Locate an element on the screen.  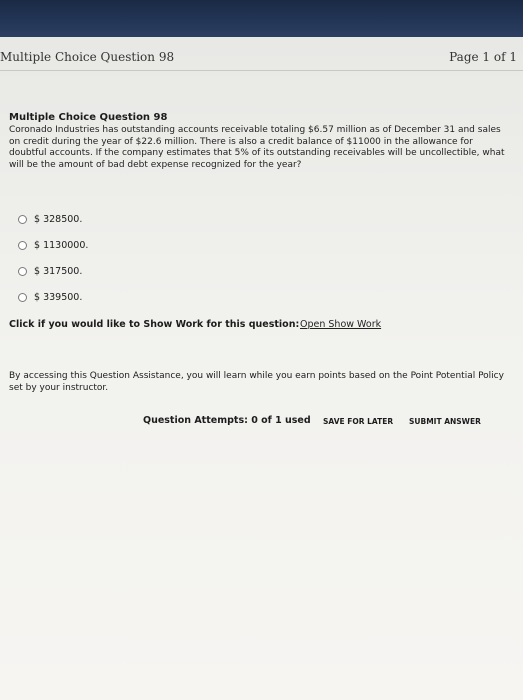
header-divider is located at coordinates (261, 70).